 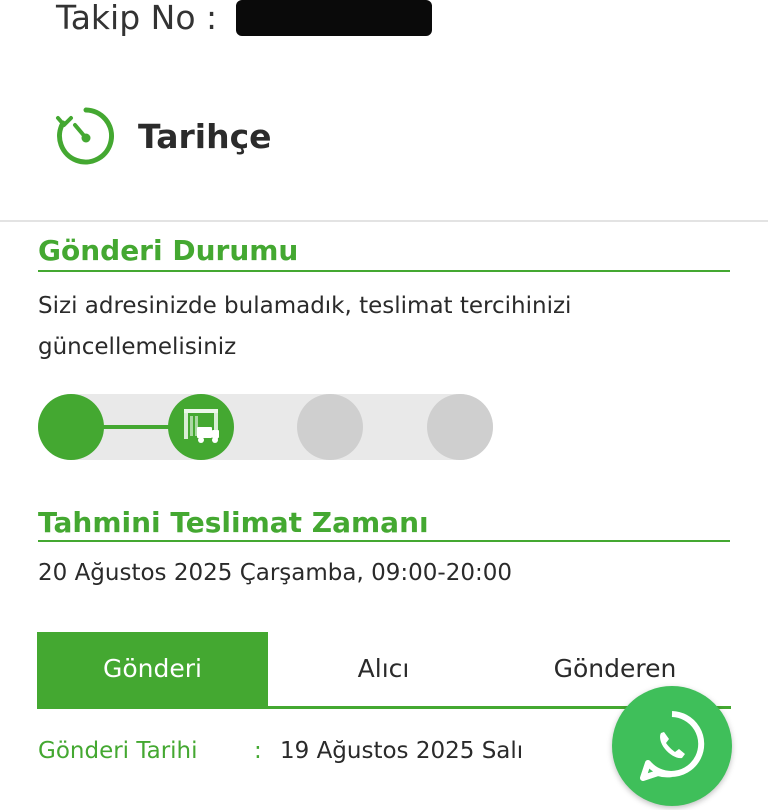 What do you see at coordinates (384, 221) in the screenshot?
I see `header-divider` at bounding box center [384, 221].